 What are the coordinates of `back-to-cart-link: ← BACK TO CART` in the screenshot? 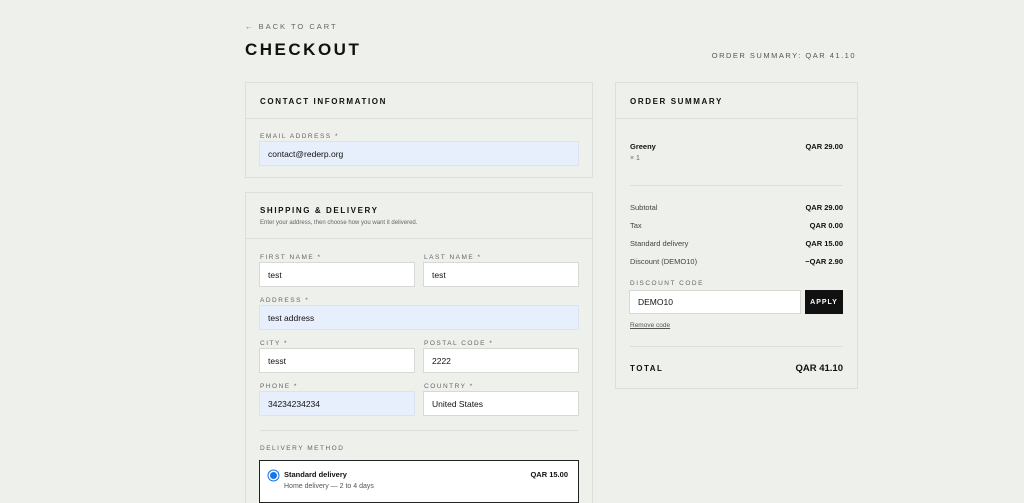 It's located at (291, 26).